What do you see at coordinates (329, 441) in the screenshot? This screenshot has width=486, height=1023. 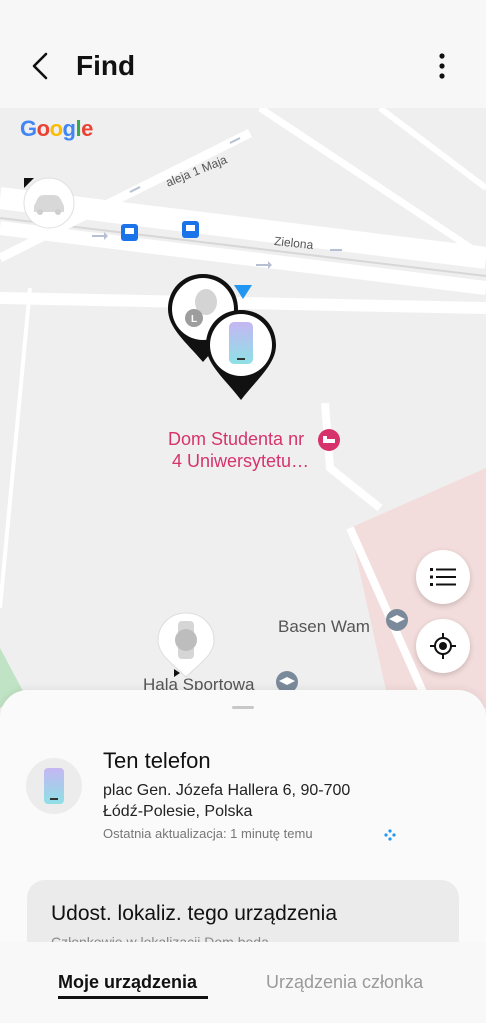 I see `hotel-pin-icon` at bounding box center [329, 441].